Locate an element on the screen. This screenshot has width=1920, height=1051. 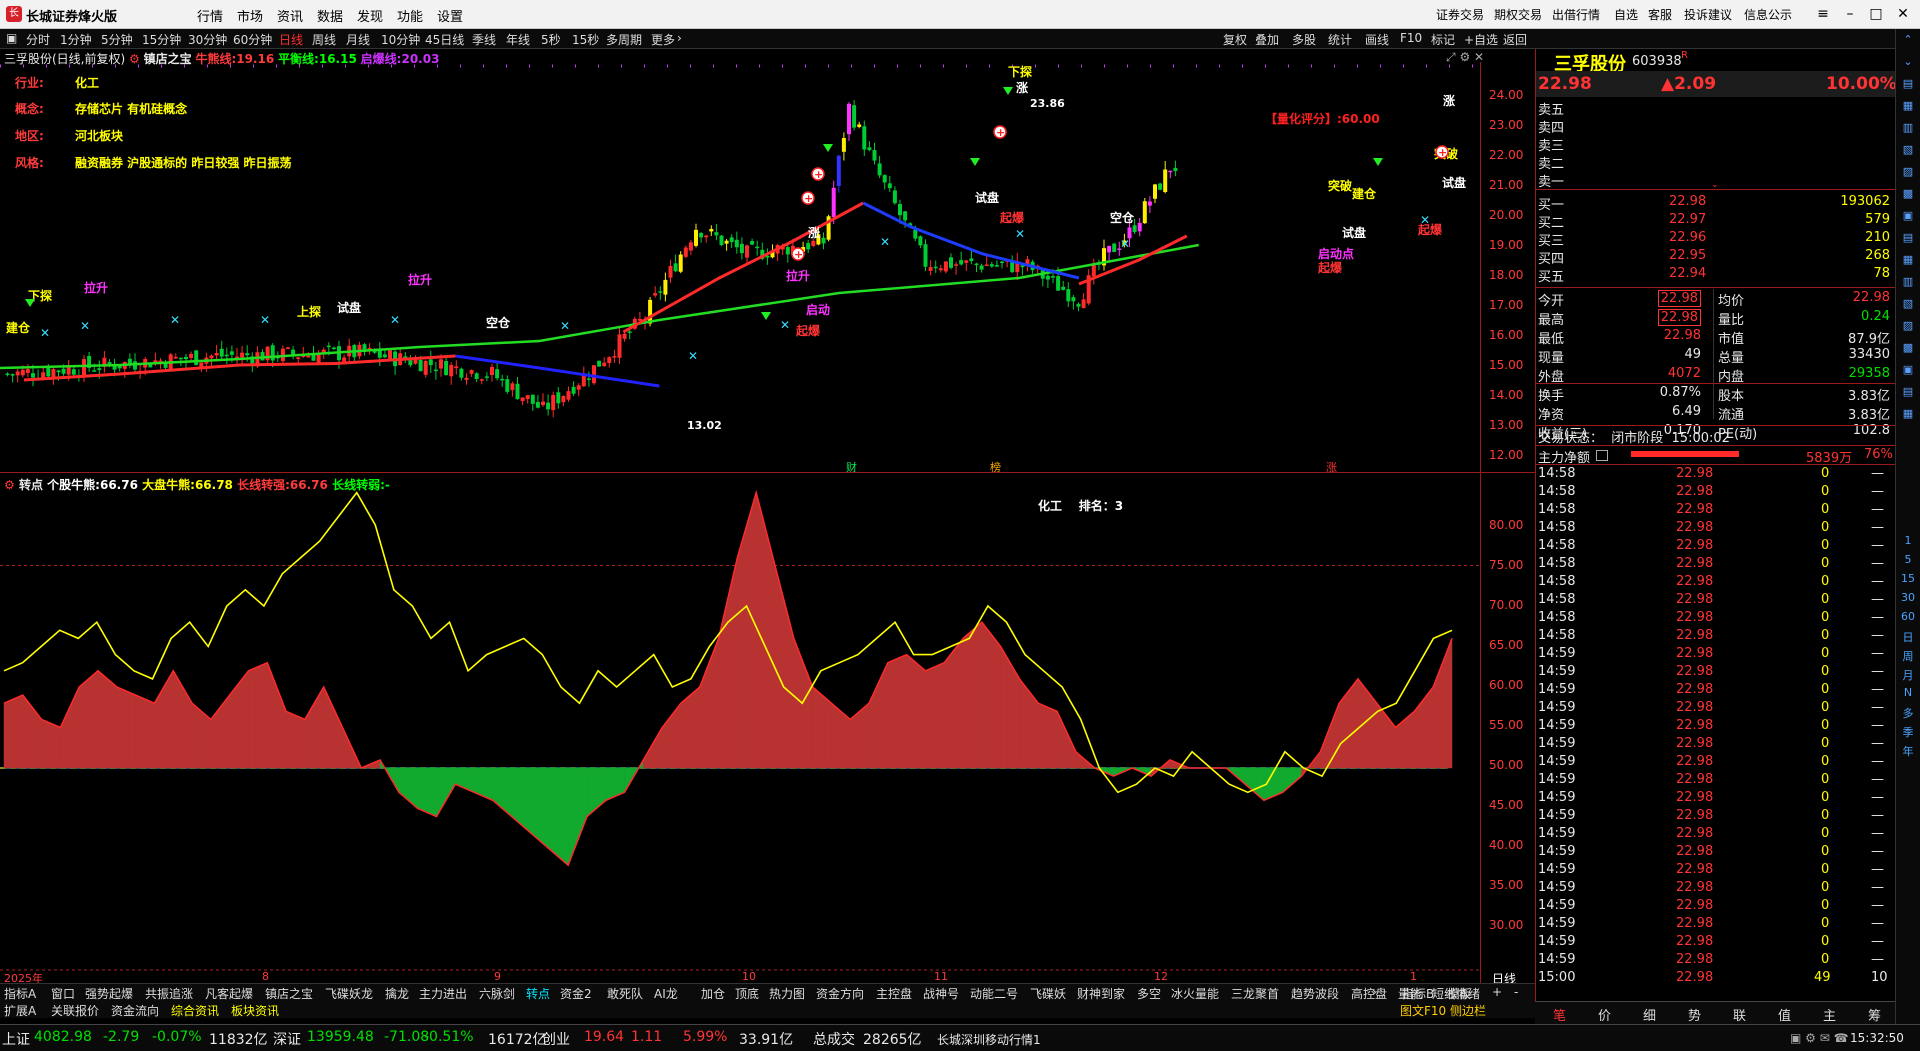
menu-function: 功能 is located at coordinates (410, 15).